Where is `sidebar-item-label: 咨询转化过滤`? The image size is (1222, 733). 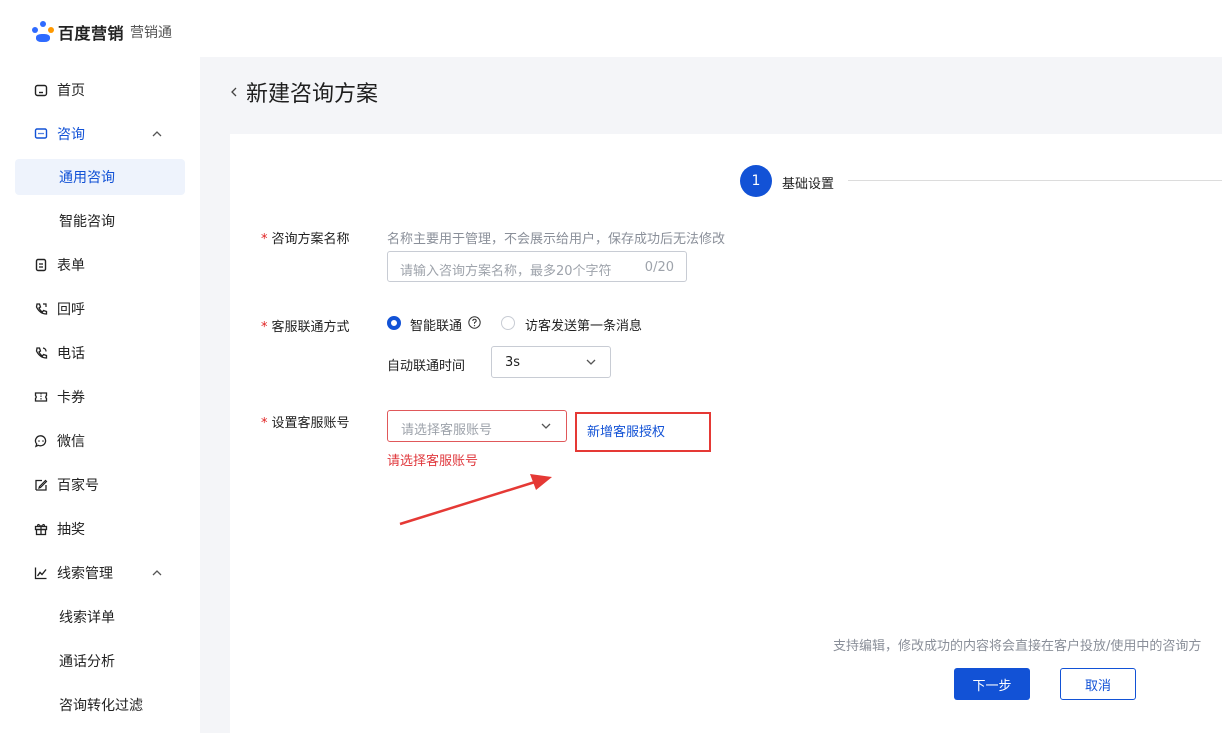 sidebar-item-label: 咨询转化过滤 is located at coordinates (101, 706).